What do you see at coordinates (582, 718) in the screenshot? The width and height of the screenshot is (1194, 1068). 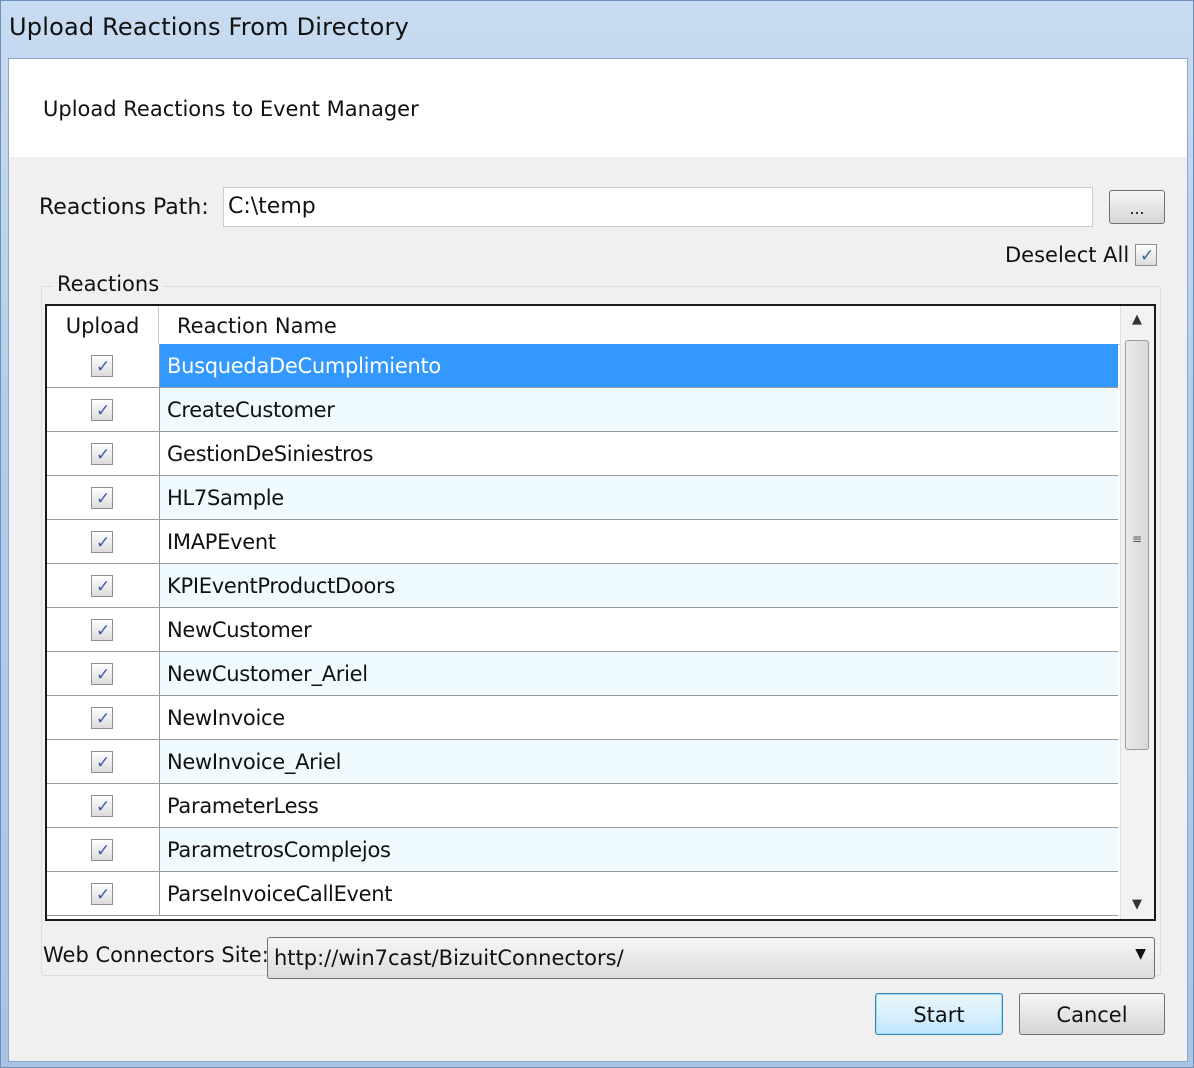 I see `table-row: ✓ NewInvoice` at bounding box center [582, 718].